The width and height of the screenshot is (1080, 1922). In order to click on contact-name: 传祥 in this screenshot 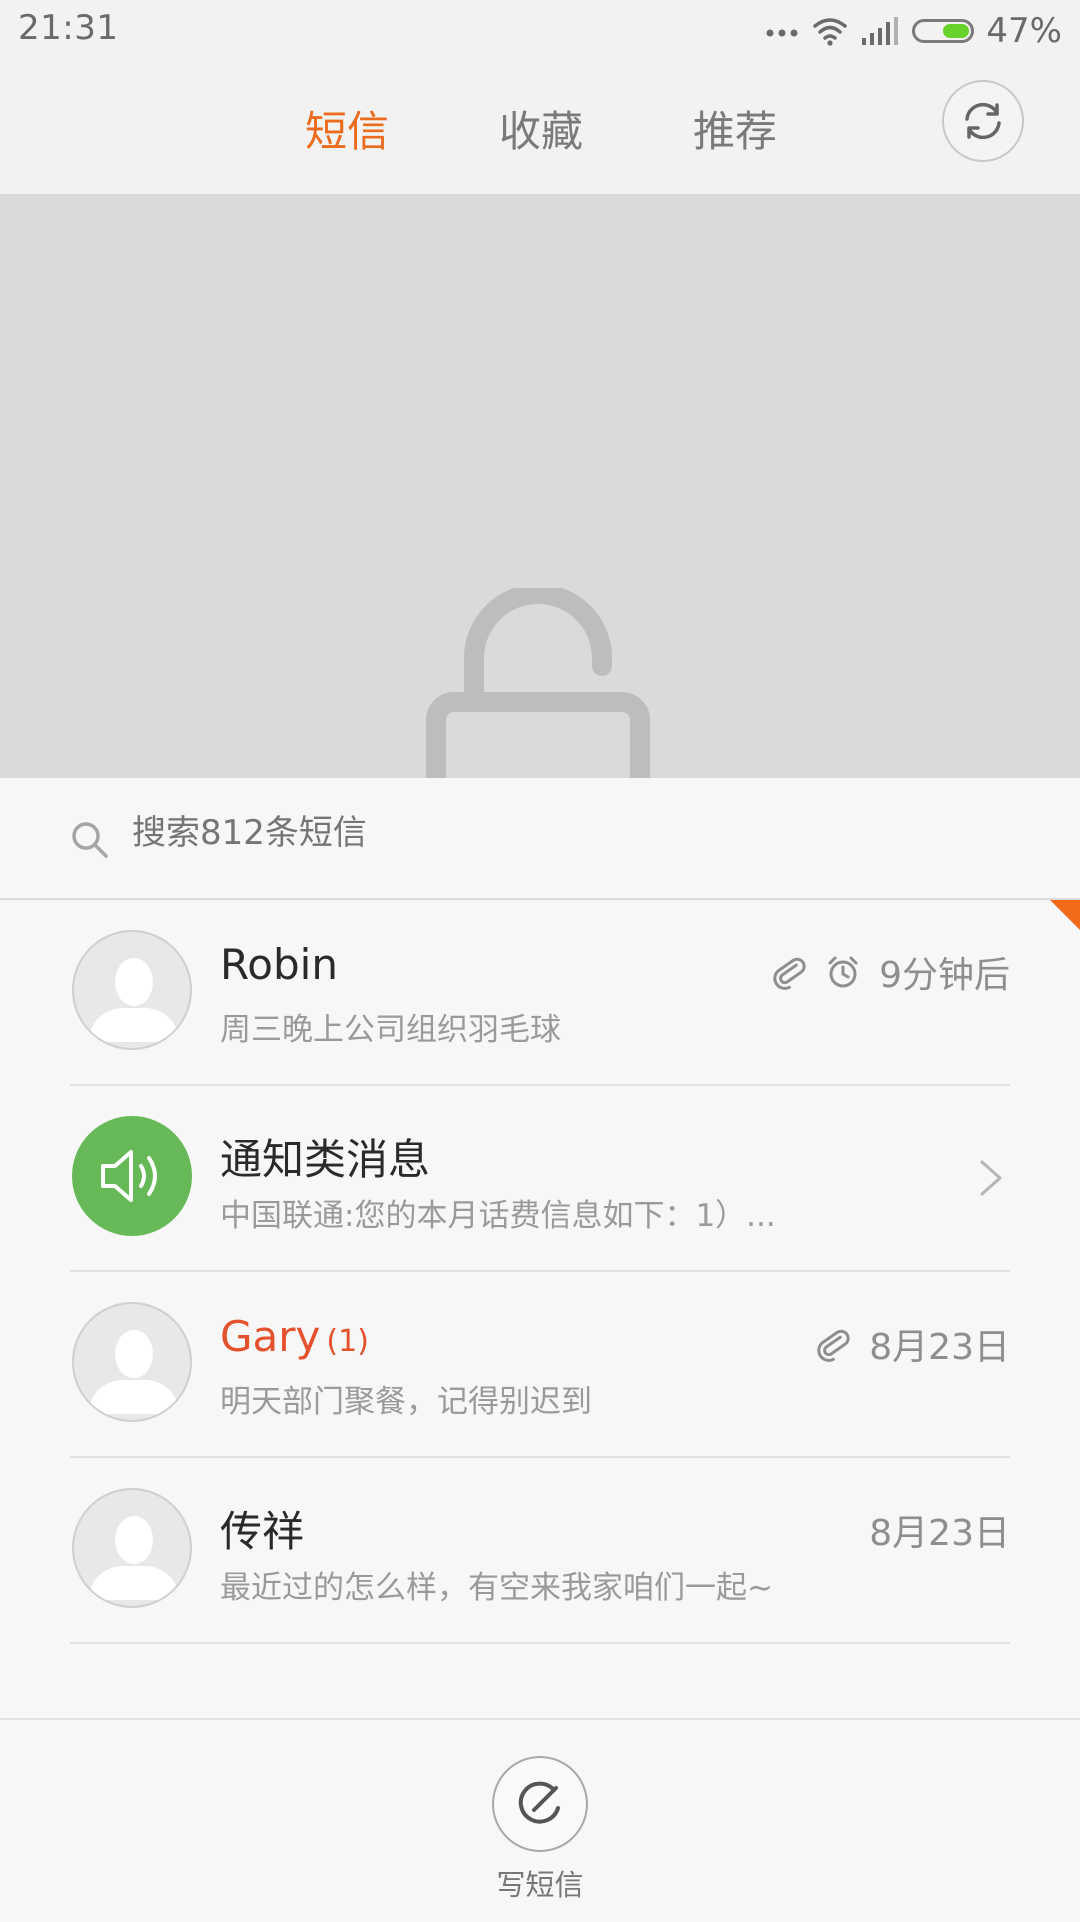, I will do `click(262, 1531)`.